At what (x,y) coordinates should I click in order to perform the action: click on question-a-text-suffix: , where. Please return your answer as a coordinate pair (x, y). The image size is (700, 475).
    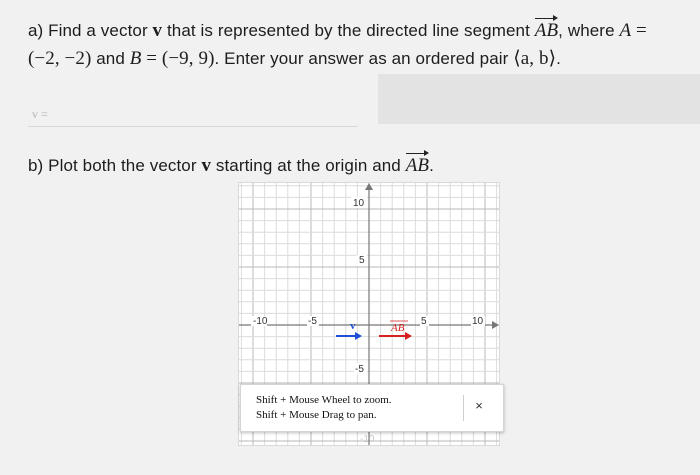
    Looking at the image, I should click on (589, 30).